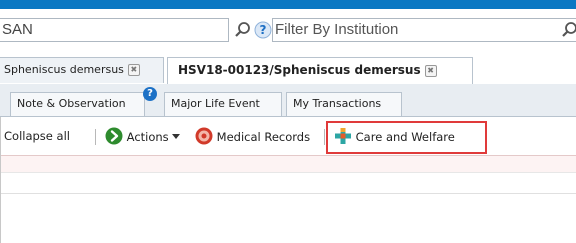 The image size is (576, 243). I want to click on tab-major-life-event: Major Life Event, so click(223, 104).